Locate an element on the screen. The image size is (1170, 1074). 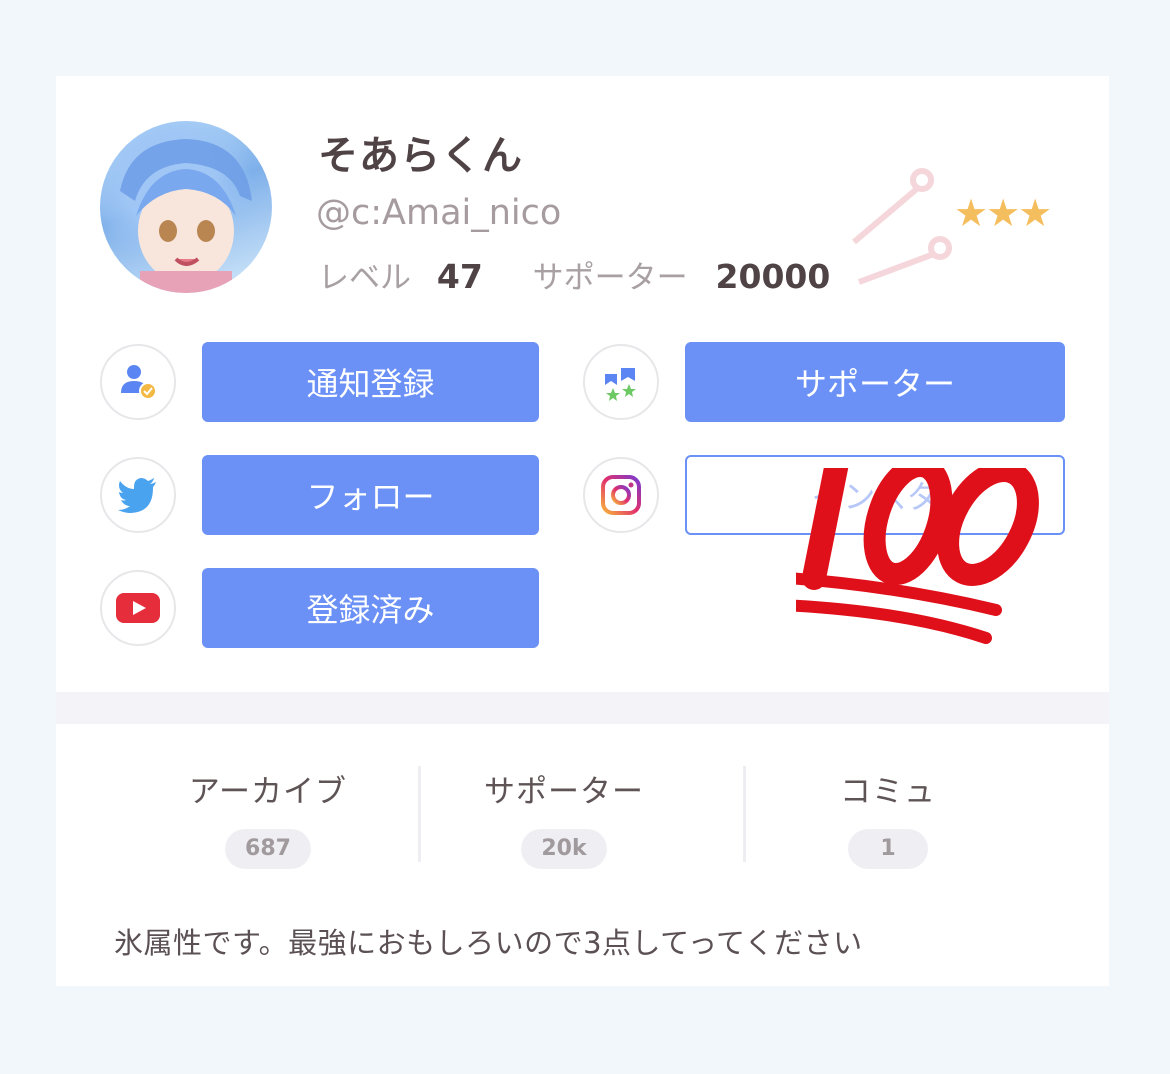
supporter-label: サポーター is located at coordinates (610, 278).